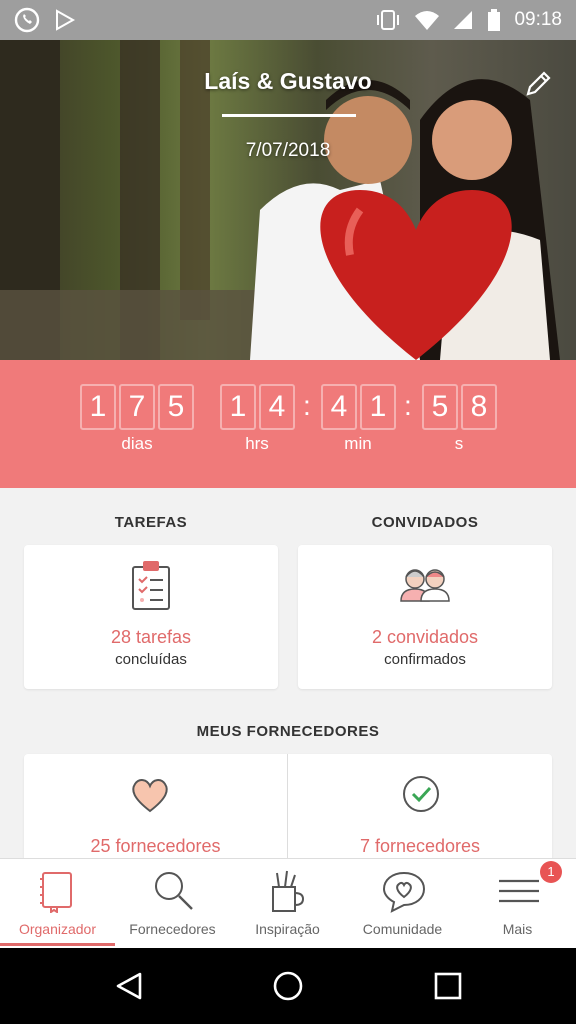 This screenshot has width=576, height=1024. I want to click on clipboard-checklist-icon, so click(151, 585).